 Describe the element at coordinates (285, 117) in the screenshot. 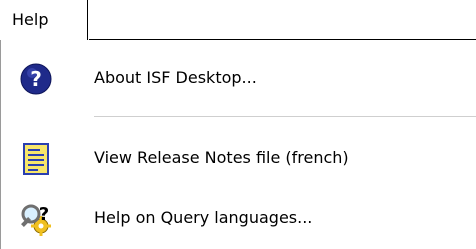

I see `menu-separator` at that location.